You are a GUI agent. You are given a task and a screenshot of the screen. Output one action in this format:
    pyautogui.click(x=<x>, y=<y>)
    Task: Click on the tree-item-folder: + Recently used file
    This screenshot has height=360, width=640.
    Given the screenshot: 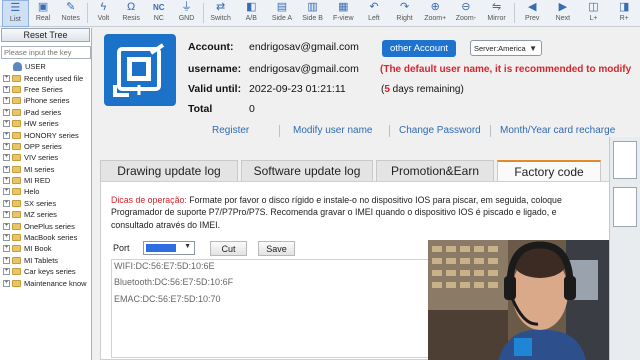 What is the action you would take?
    pyautogui.click(x=45, y=77)
    